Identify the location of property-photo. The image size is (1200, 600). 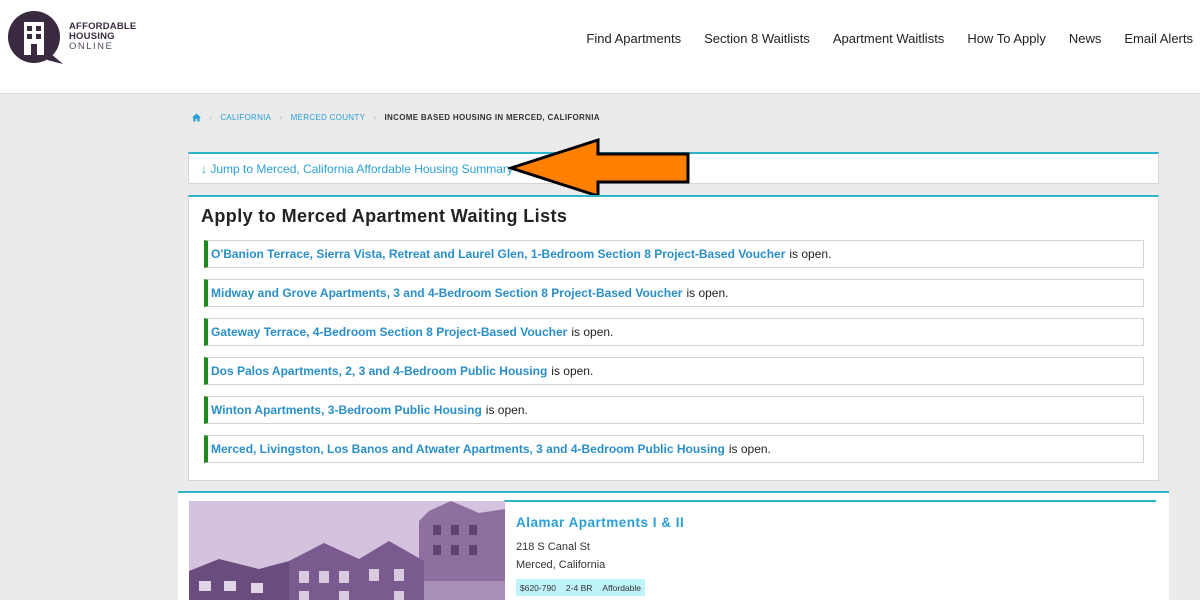
(347, 550).